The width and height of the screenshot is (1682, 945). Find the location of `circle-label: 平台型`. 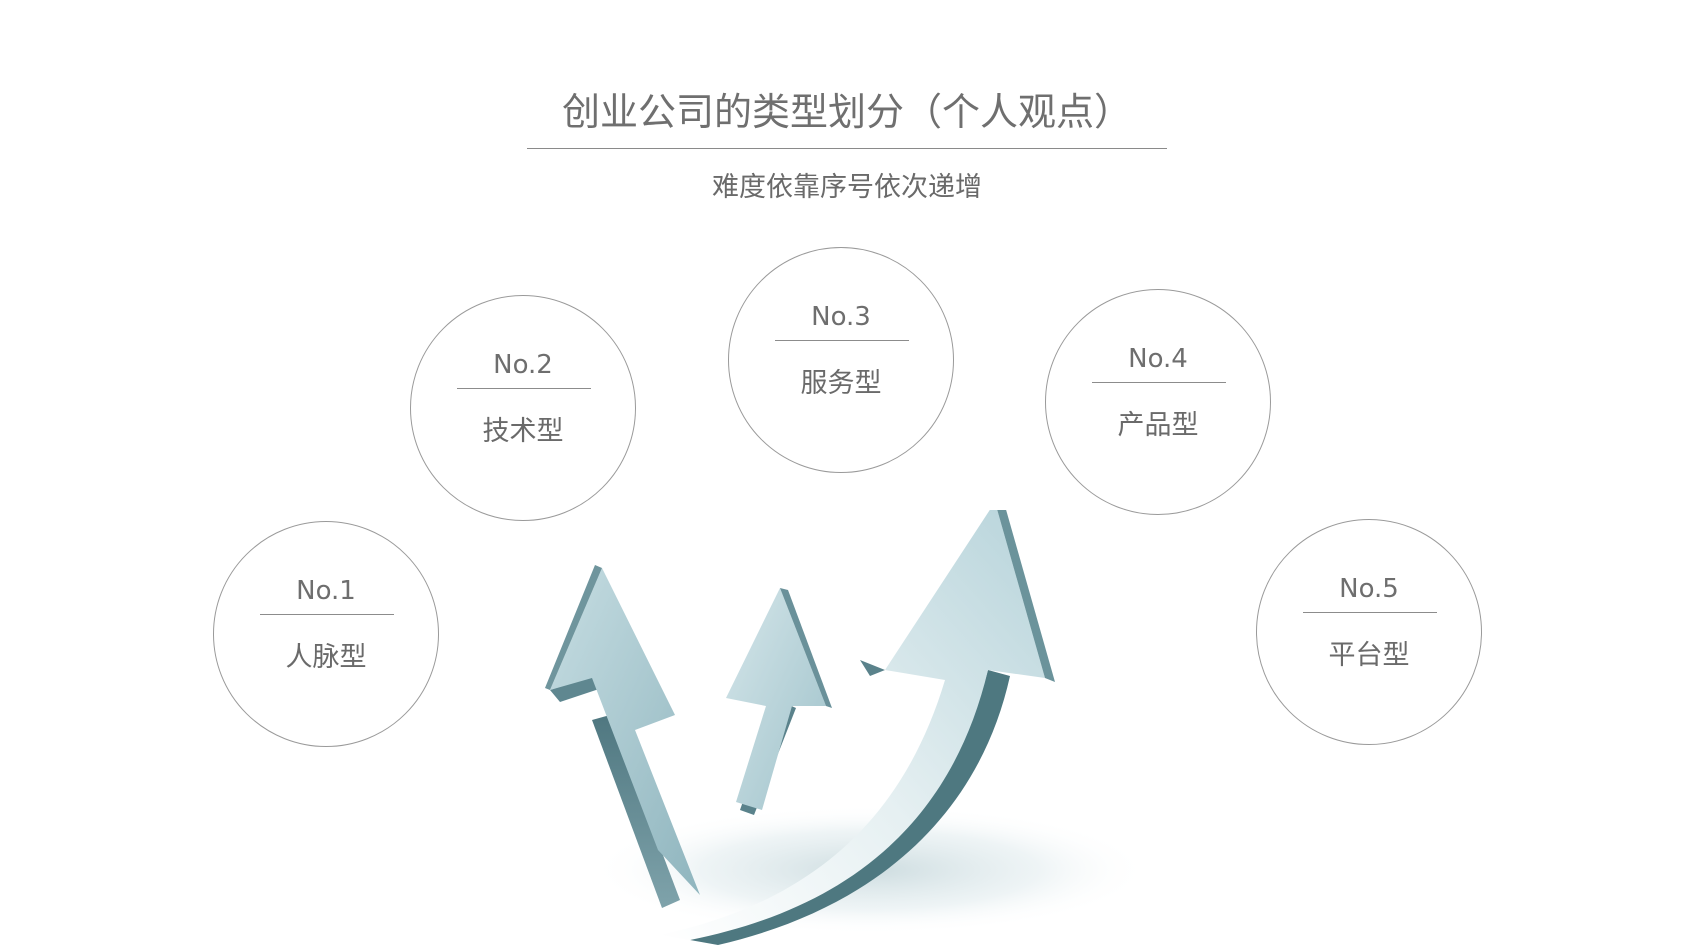

circle-label: 平台型 is located at coordinates (1369, 655).